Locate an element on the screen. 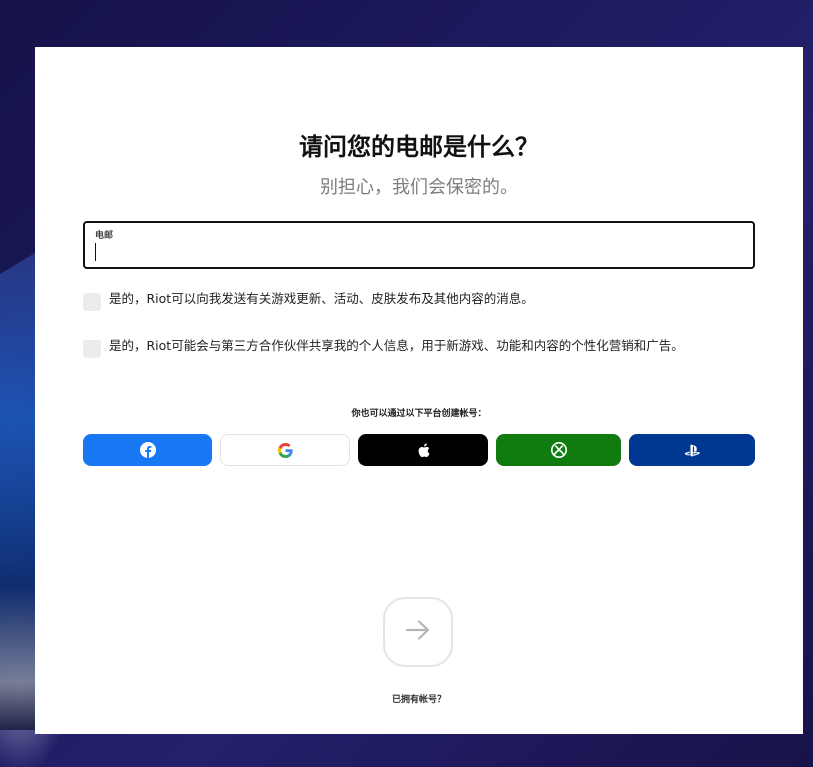 The width and height of the screenshot is (813, 767). apple-signup-button is located at coordinates (423, 450).